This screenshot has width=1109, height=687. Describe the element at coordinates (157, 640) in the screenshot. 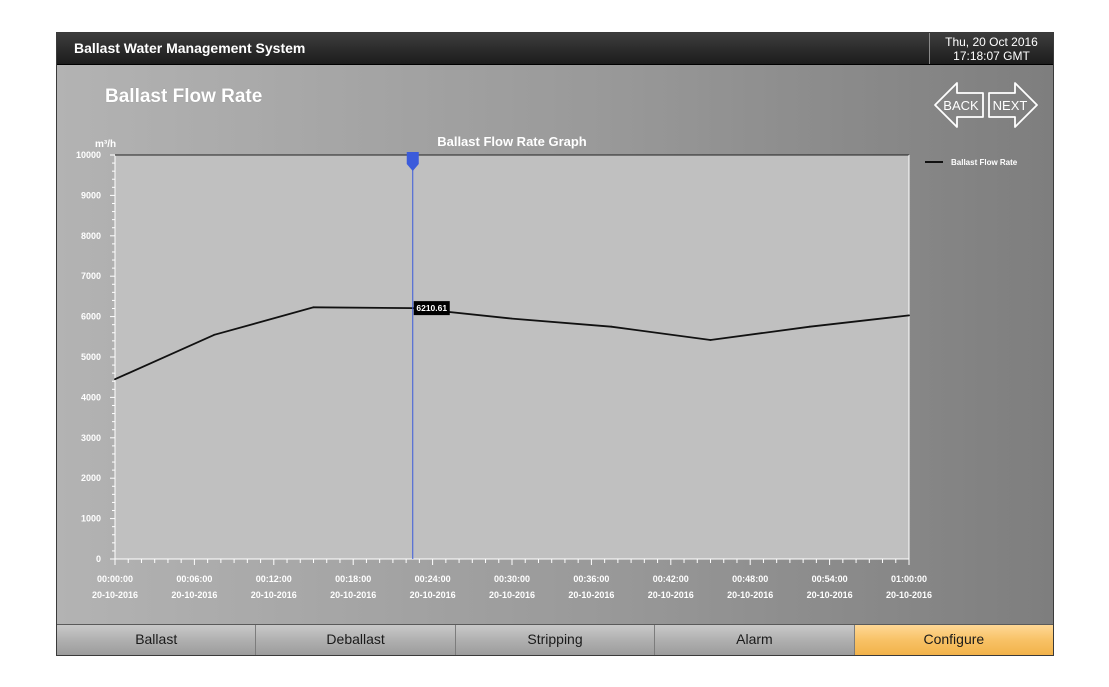

I see `tab-ballast: Ballast` at that location.